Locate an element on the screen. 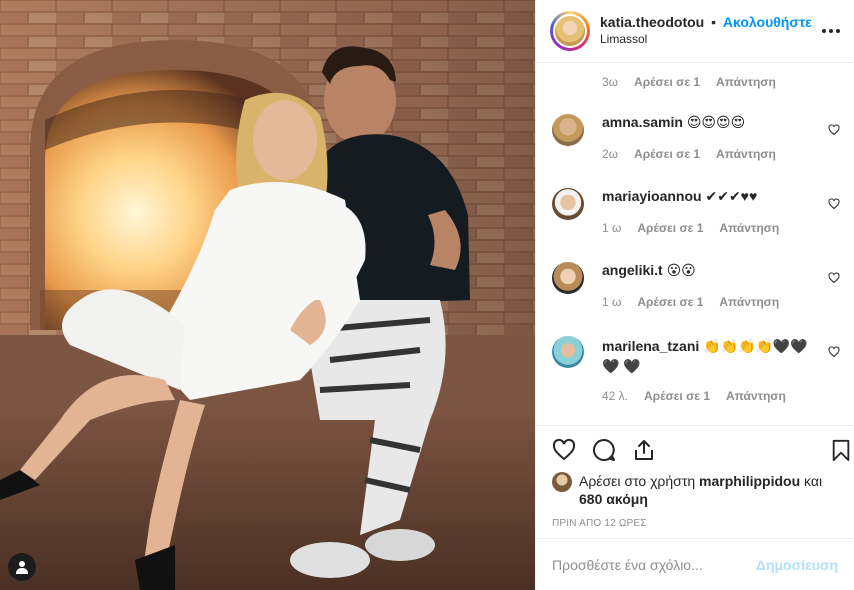 The image size is (854, 590). comment-body: angeliki.t 😮😮 1 ω Αρέσει σε 1 Απάντηση is located at coordinates (706, 285).